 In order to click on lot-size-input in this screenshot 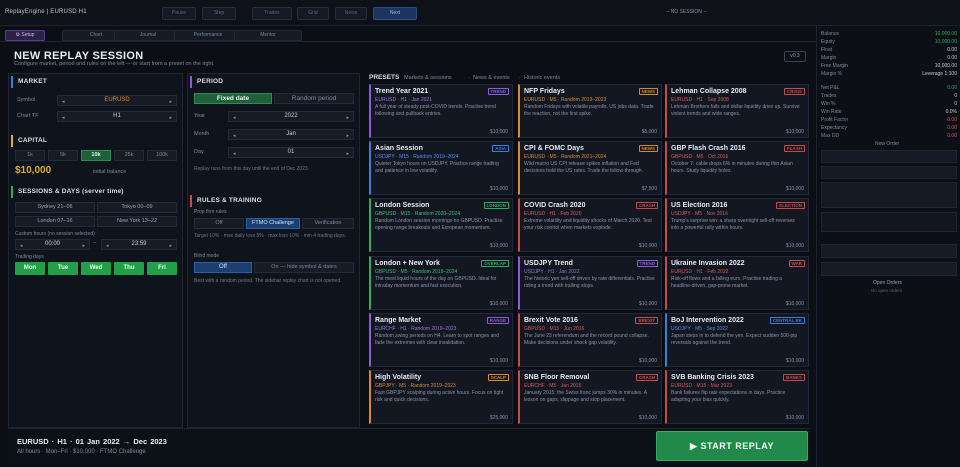, I will do `click(889, 172)`.